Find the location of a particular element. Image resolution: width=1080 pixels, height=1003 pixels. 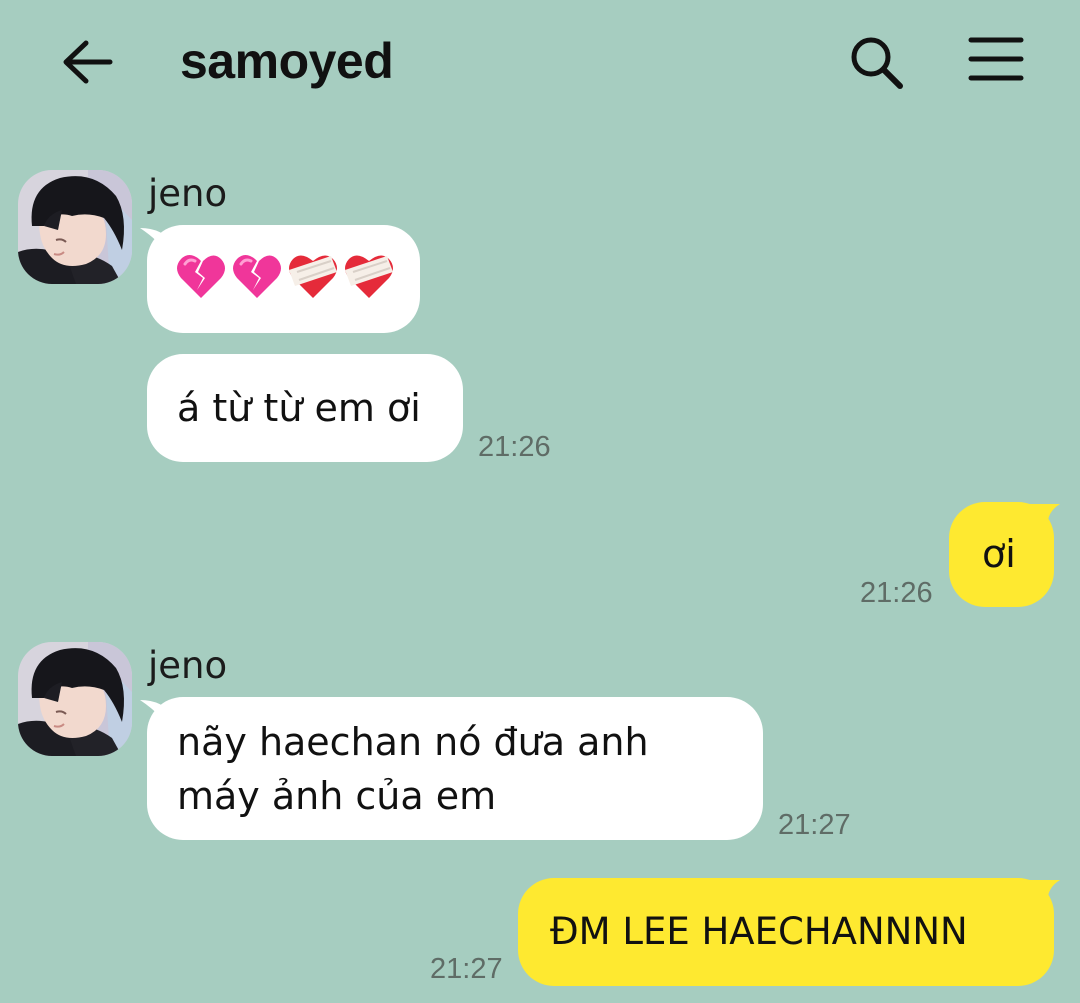

message-bubble: á từ từ em ơi is located at coordinates (305, 408).